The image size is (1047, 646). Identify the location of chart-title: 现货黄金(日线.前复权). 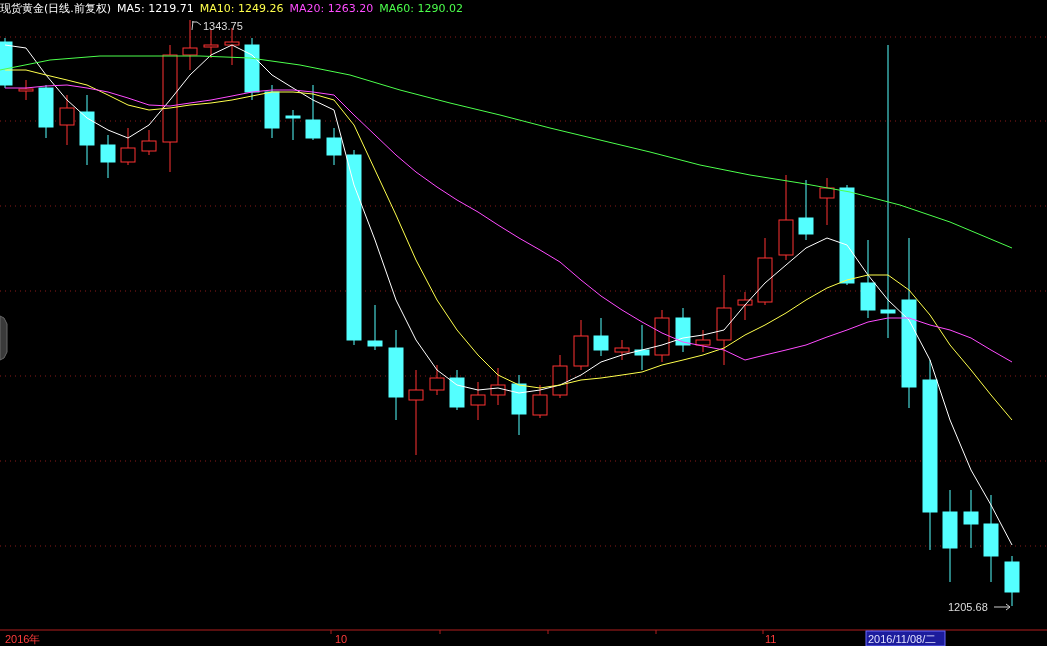
(56, 8).